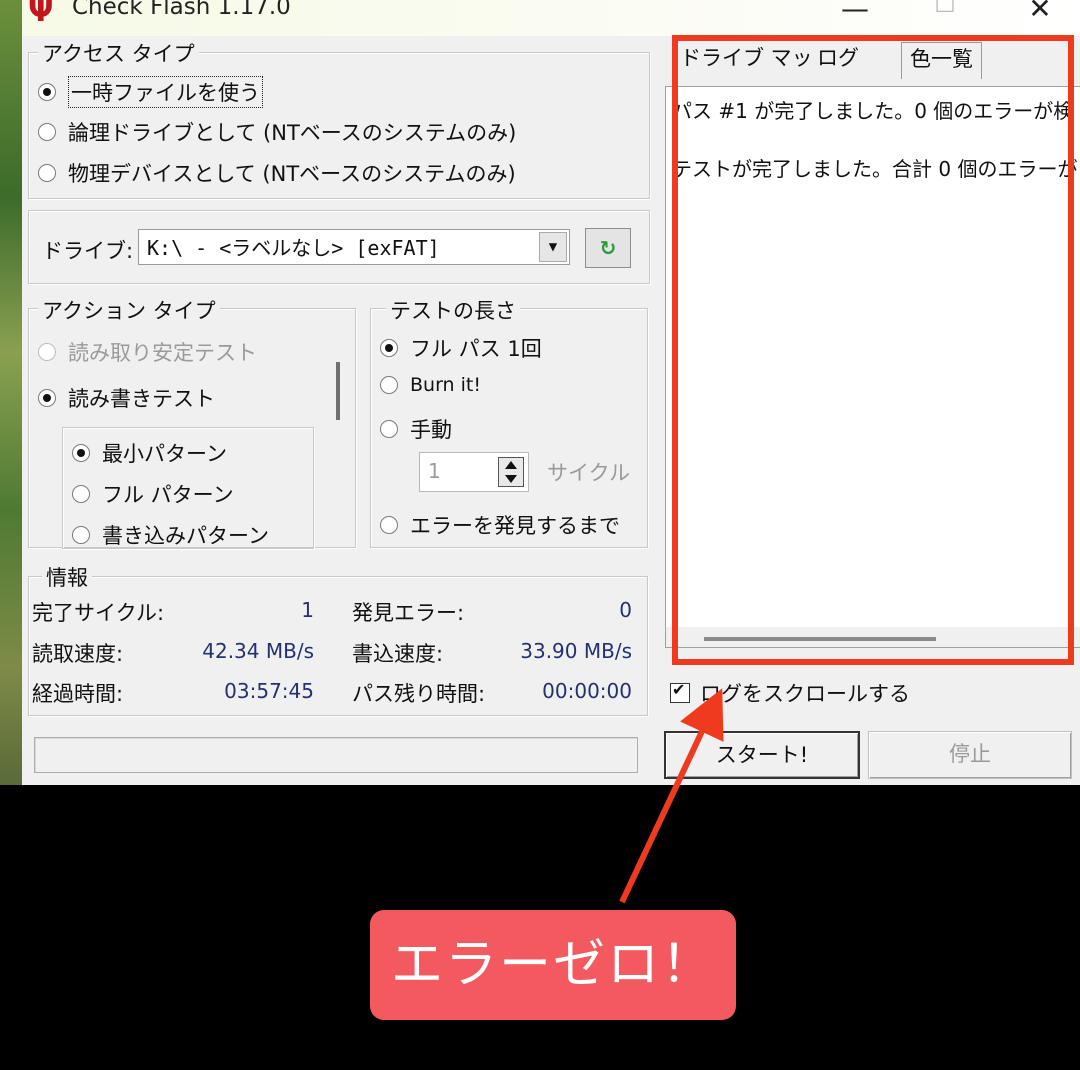 The height and width of the screenshot is (1070, 1080). Describe the element at coordinates (408, 613) in the screenshot. I see `errors-found-label: 発見エラー:` at that location.